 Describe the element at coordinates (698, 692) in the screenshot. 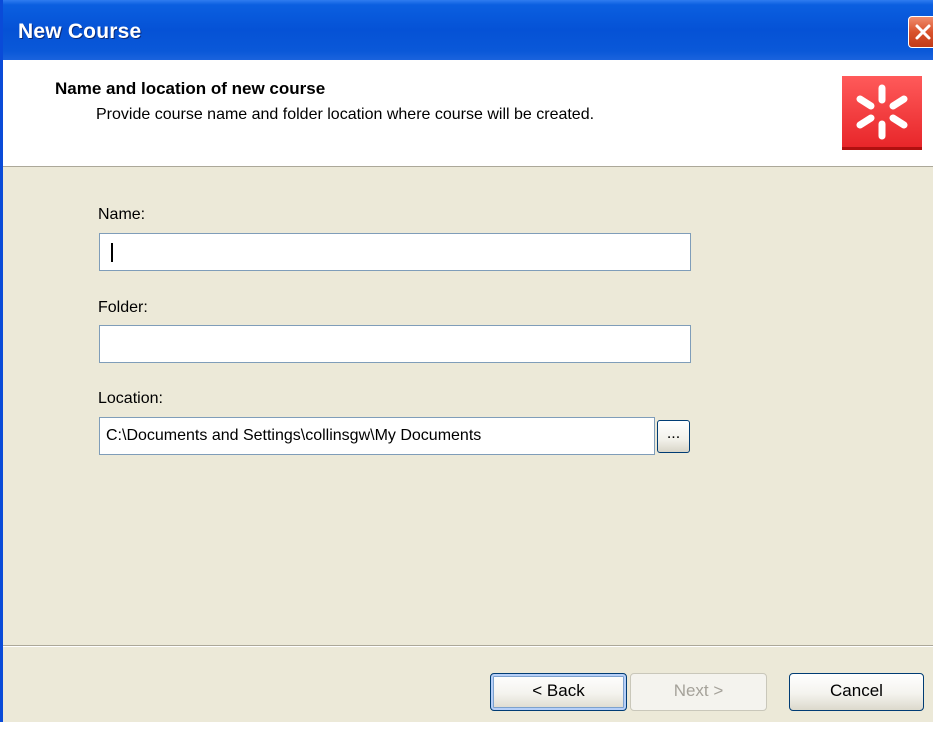

I see `next-button: Next >` at that location.